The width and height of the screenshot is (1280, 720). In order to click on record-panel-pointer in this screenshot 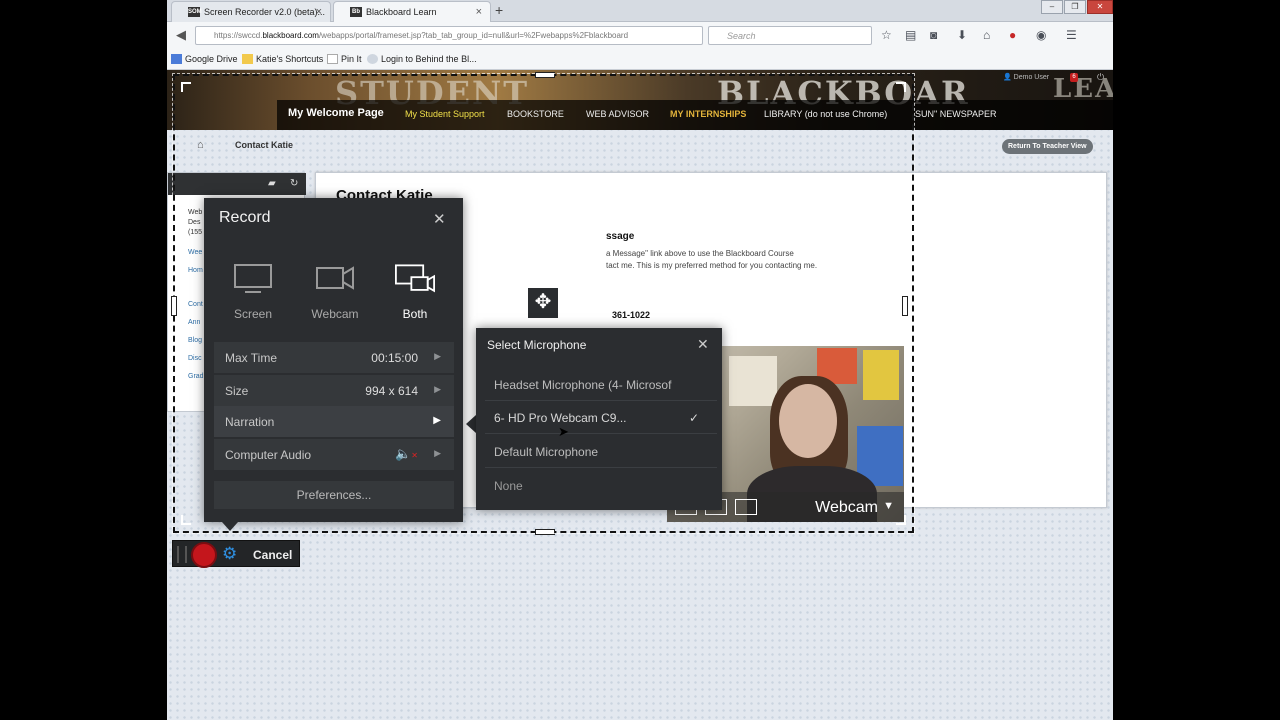, I will do `click(230, 526)`.